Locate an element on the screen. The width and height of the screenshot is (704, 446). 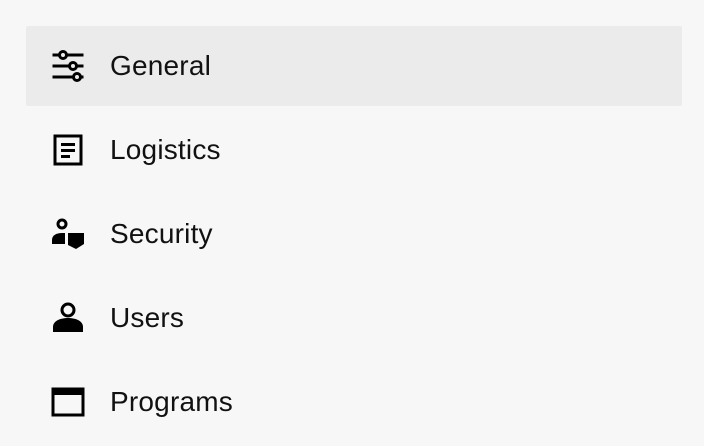
sidebar-item-label: Logistics is located at coordinates (165, 149).